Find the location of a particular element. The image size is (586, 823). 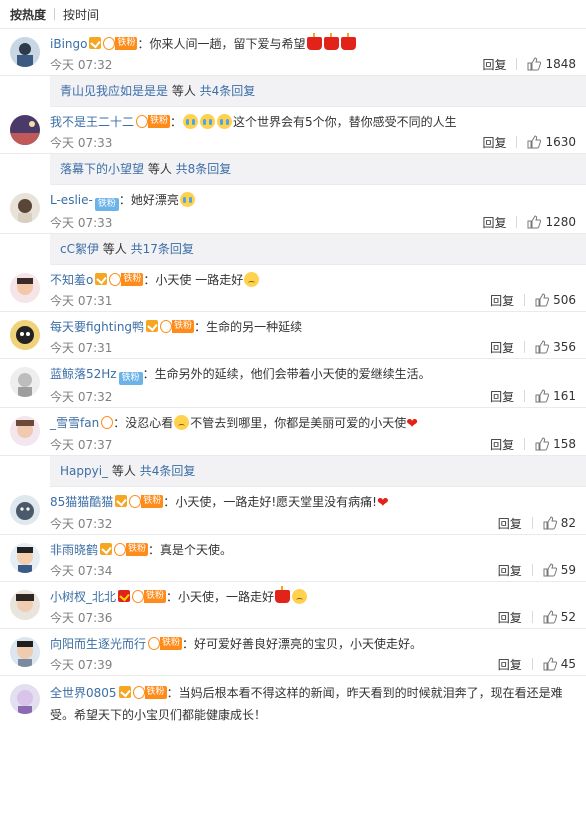

like-button: 1280 is located at coordinates (551, 222).